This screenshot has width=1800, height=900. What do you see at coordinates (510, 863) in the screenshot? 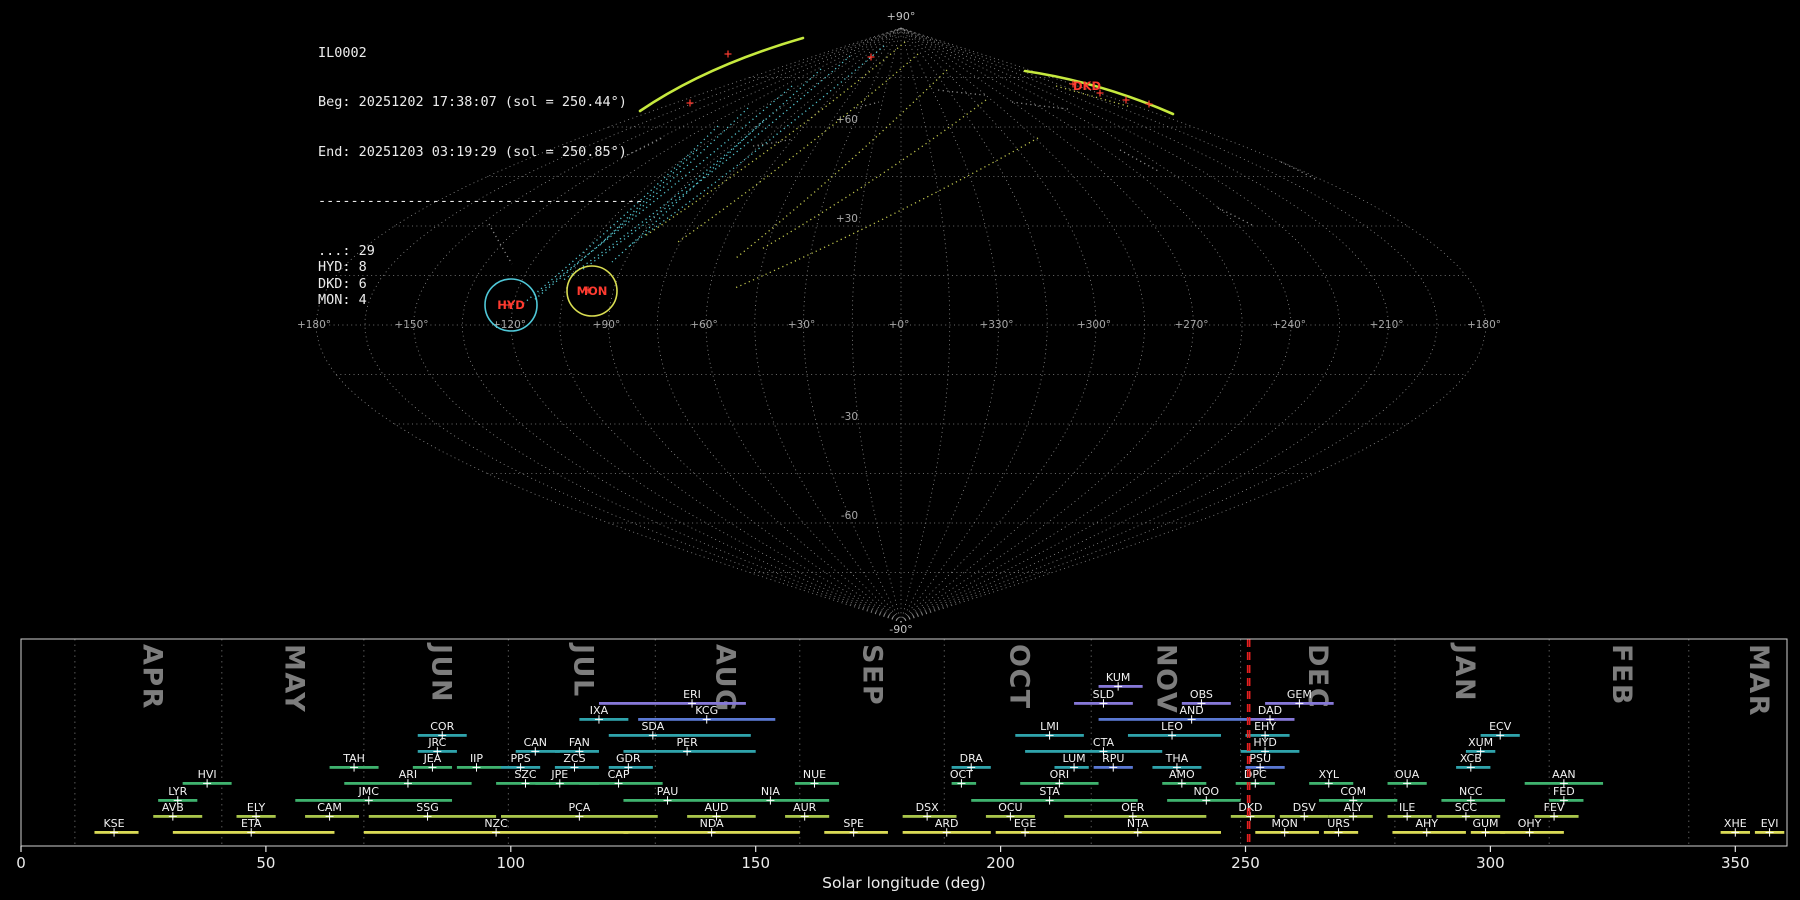
I see `x-axis-tick-label: 100` at bounding box center [510, 863].